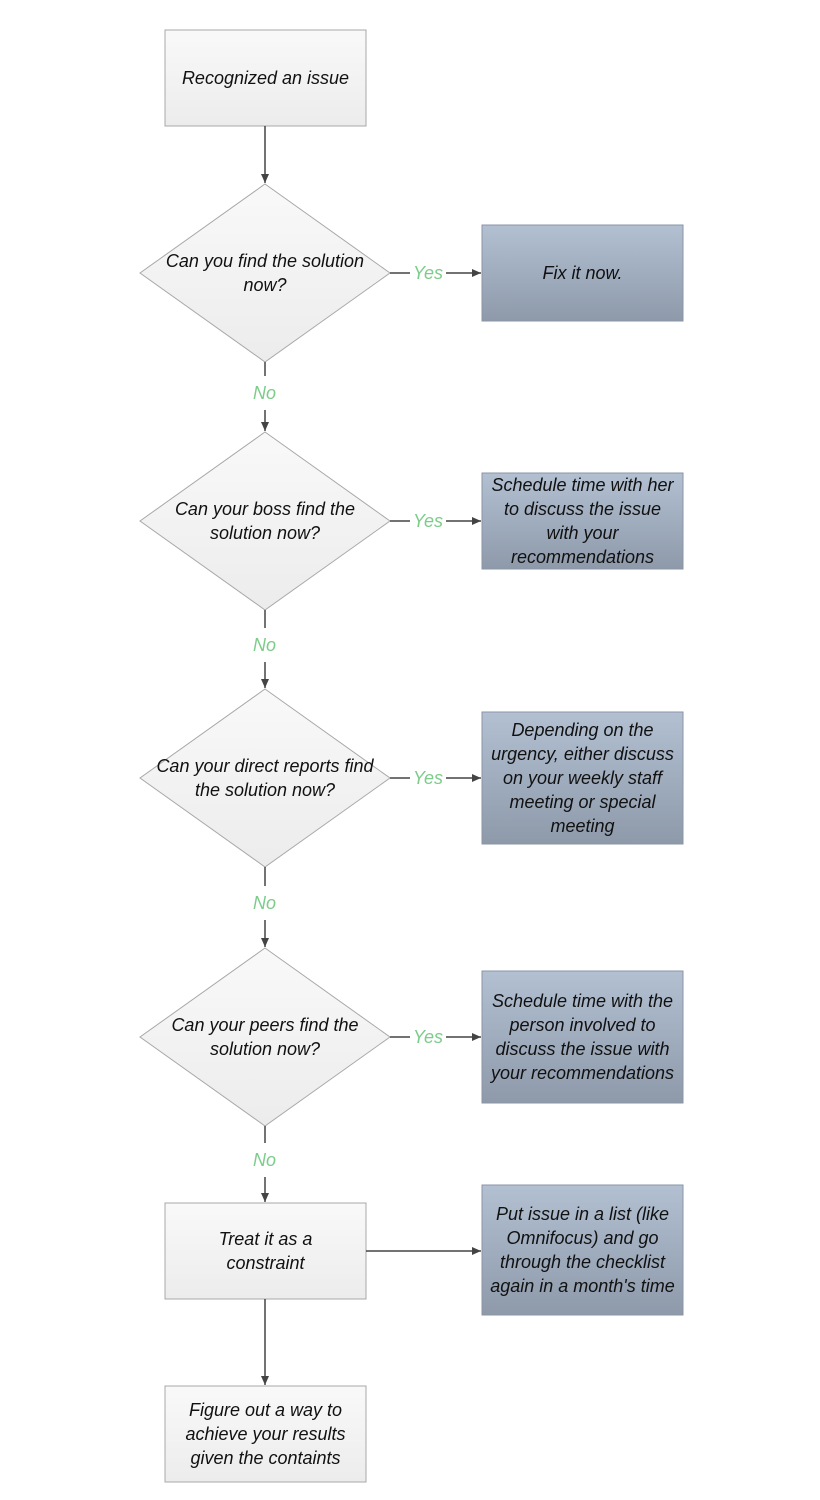 The image size is (820, 1500). Describe the element at coordinates (265, 78) in the screenshot. I see `start-text: Recognized an issue` at that location.